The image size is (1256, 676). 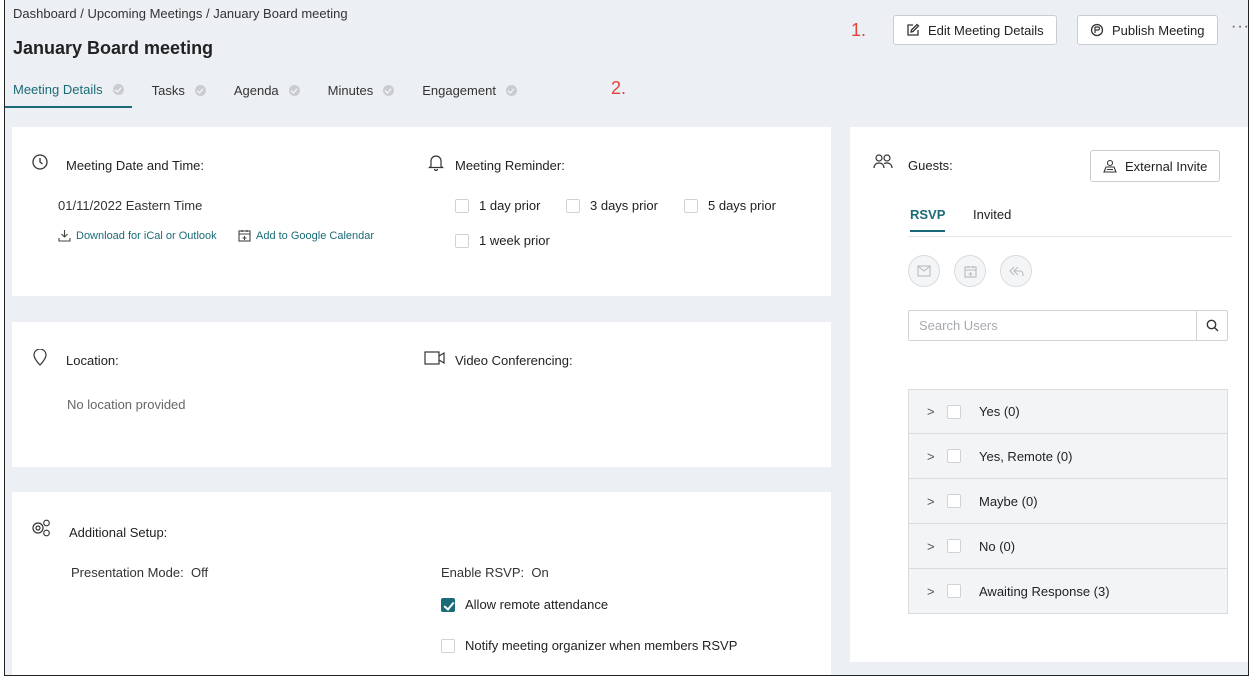 I want to click on search-users-field, so click(x=1068, y=325).